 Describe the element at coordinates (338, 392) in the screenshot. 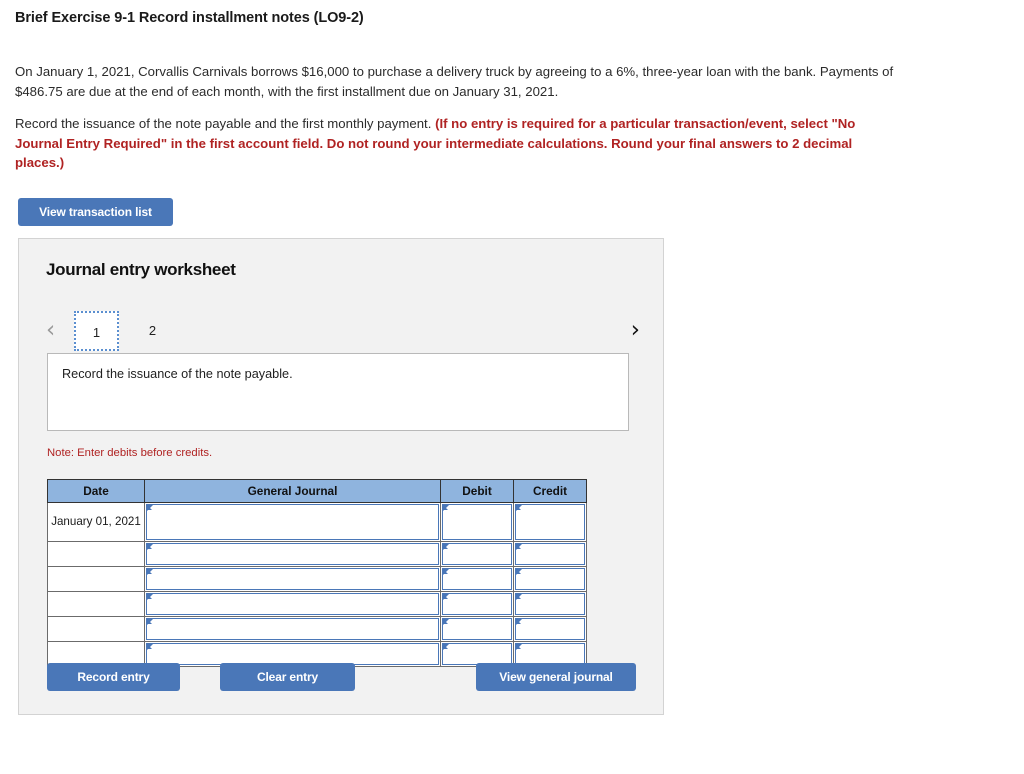

I see `worksheet-instruction-box: Record the issuance of the note payable.` at that location.